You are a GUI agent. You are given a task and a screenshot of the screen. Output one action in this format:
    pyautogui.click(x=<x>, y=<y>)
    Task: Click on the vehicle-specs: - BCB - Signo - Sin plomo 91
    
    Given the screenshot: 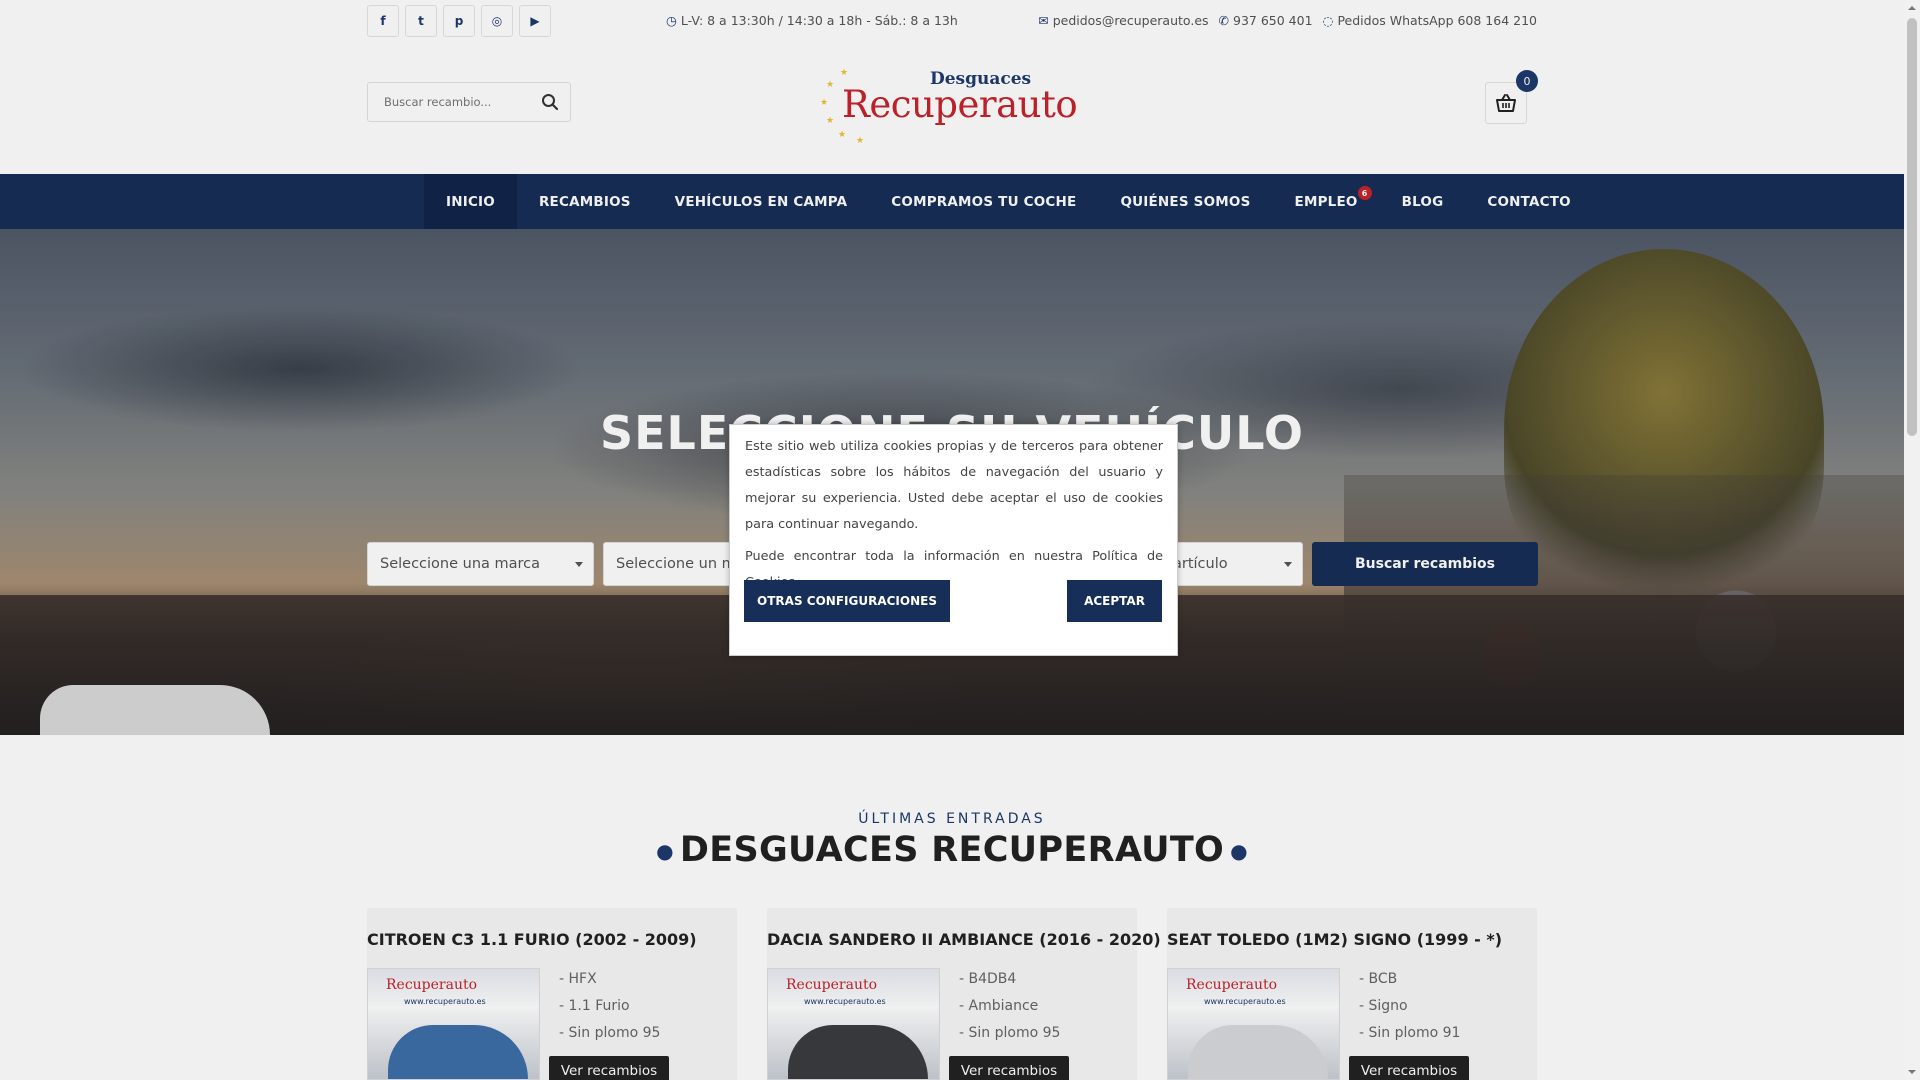 What is the action you would take?
    pyautogui.click(x=1410, y=1006)
    